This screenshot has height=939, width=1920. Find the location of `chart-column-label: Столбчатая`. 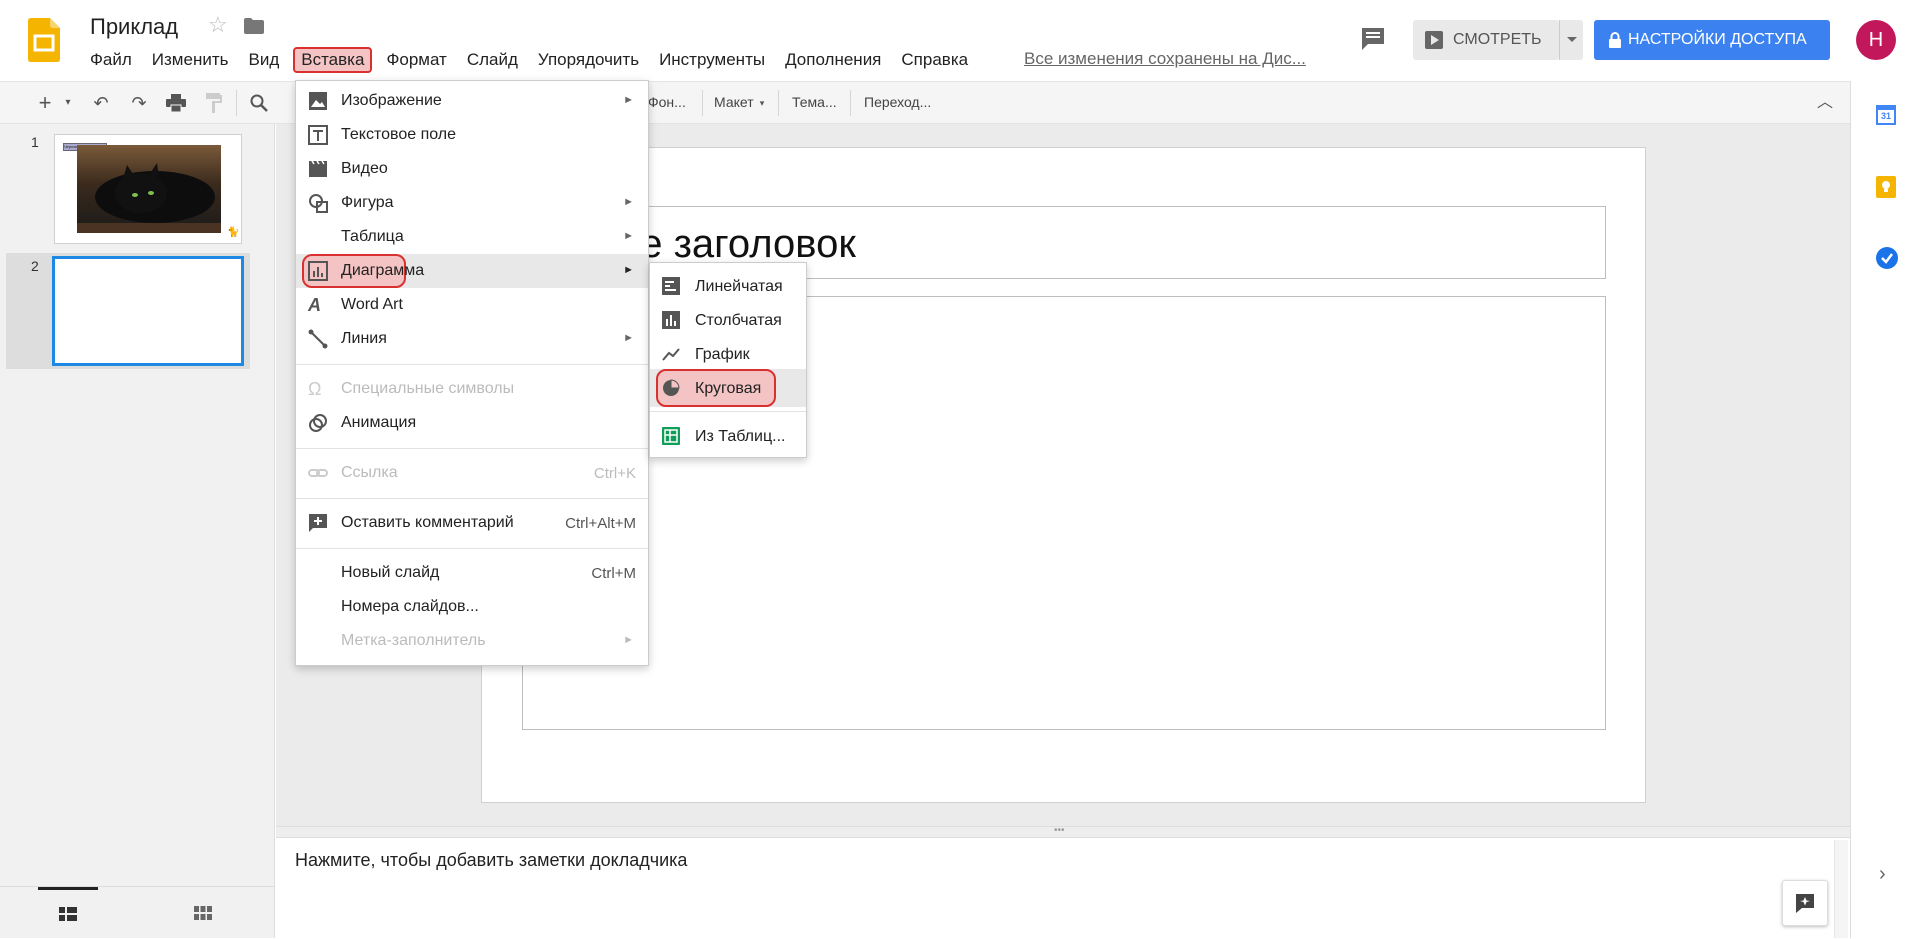

chart-column-label: Столбчатая is located at coordinates (738, 320).